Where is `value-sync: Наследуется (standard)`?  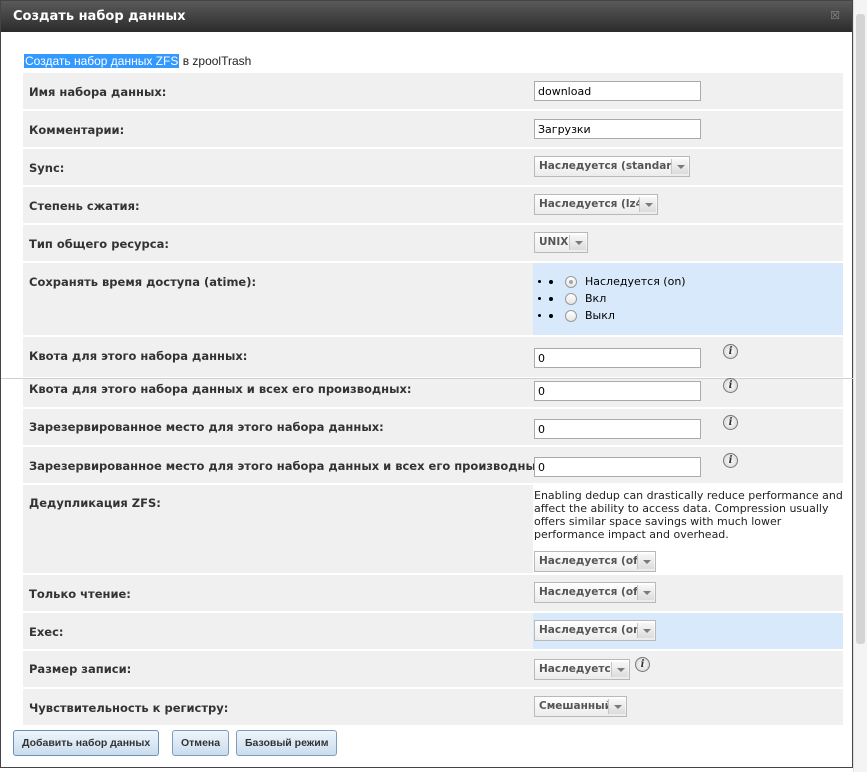 value-sync: Наследуется (standard) is located at coordinates (688, 167).